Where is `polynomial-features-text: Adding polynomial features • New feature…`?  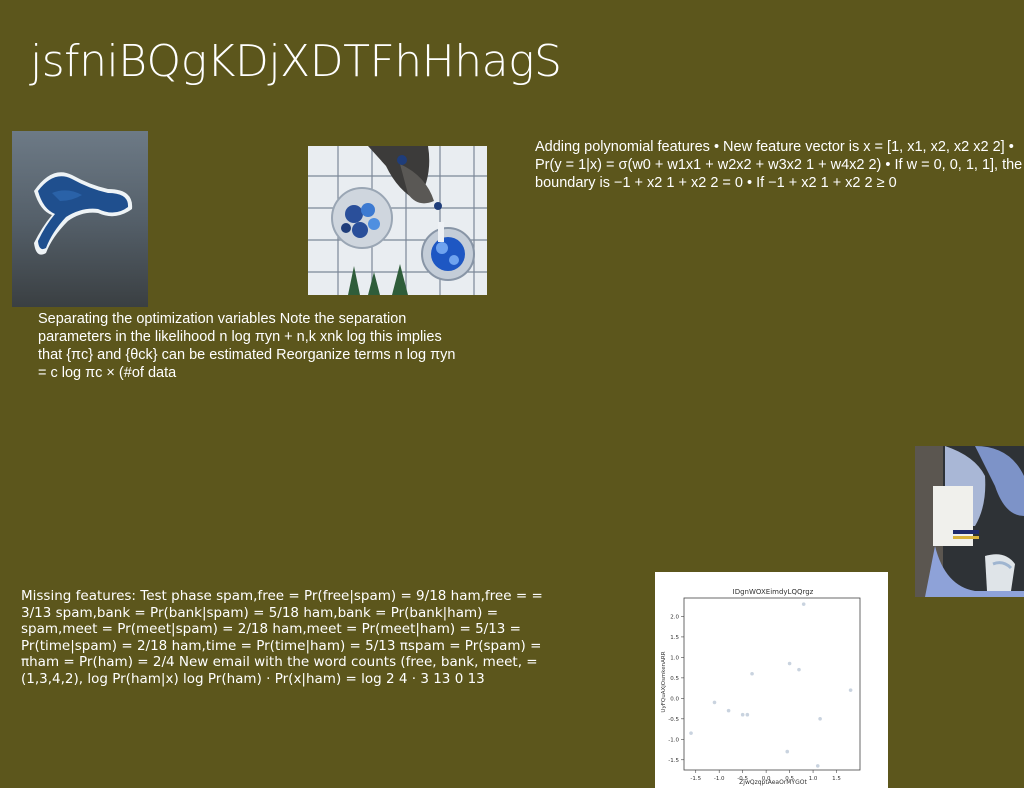
polynomial-features-text: Adding polynomial features • New feature… is located at coordinates (779, 165).